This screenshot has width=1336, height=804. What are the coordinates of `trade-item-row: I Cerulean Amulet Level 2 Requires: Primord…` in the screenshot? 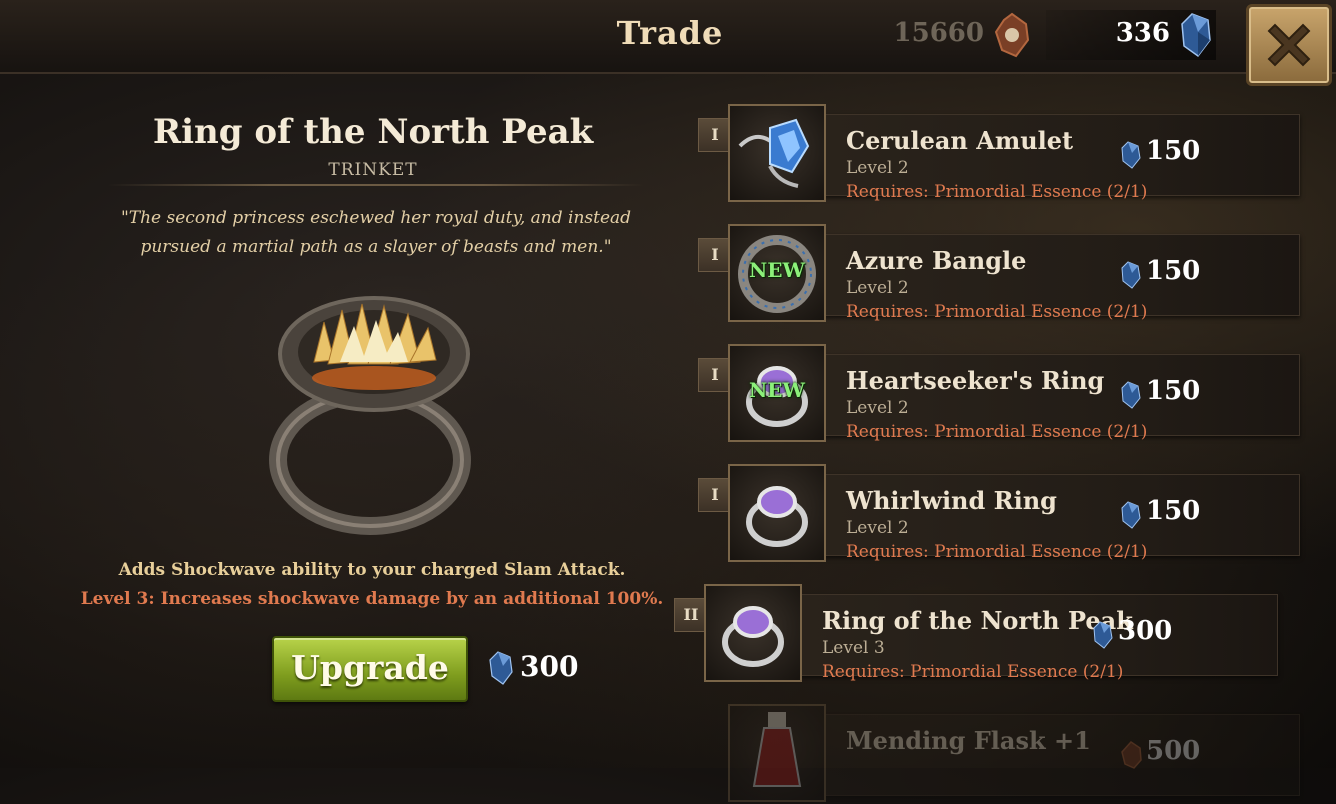 It's located at (1000, 154).